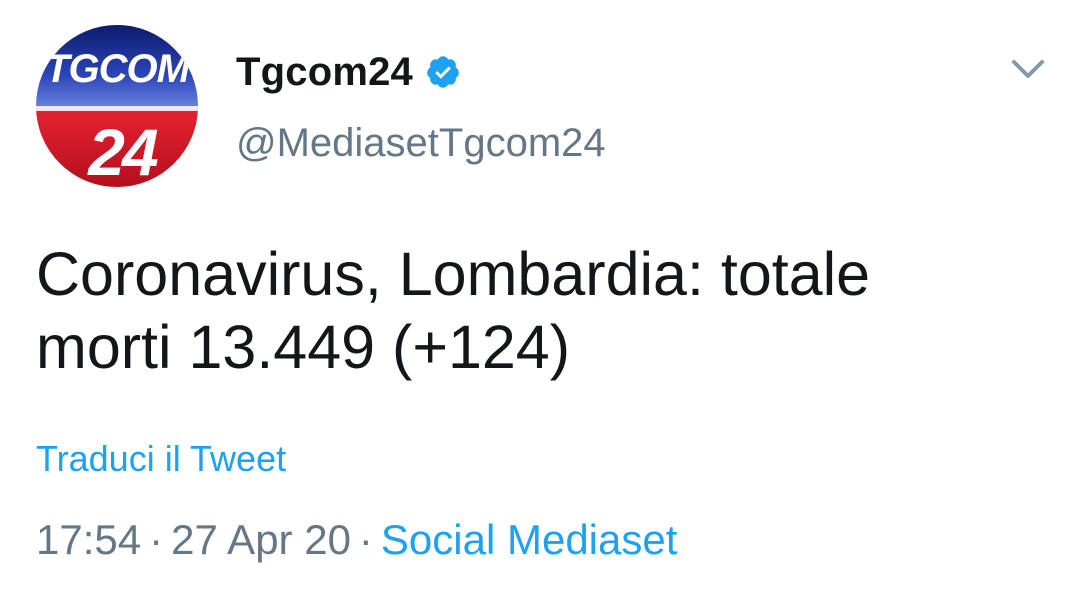  What do you see at coordinates (421, 143) in the screenshot?
I see `handle: @MediasetTgcom24` at bounding box center [421, 143].